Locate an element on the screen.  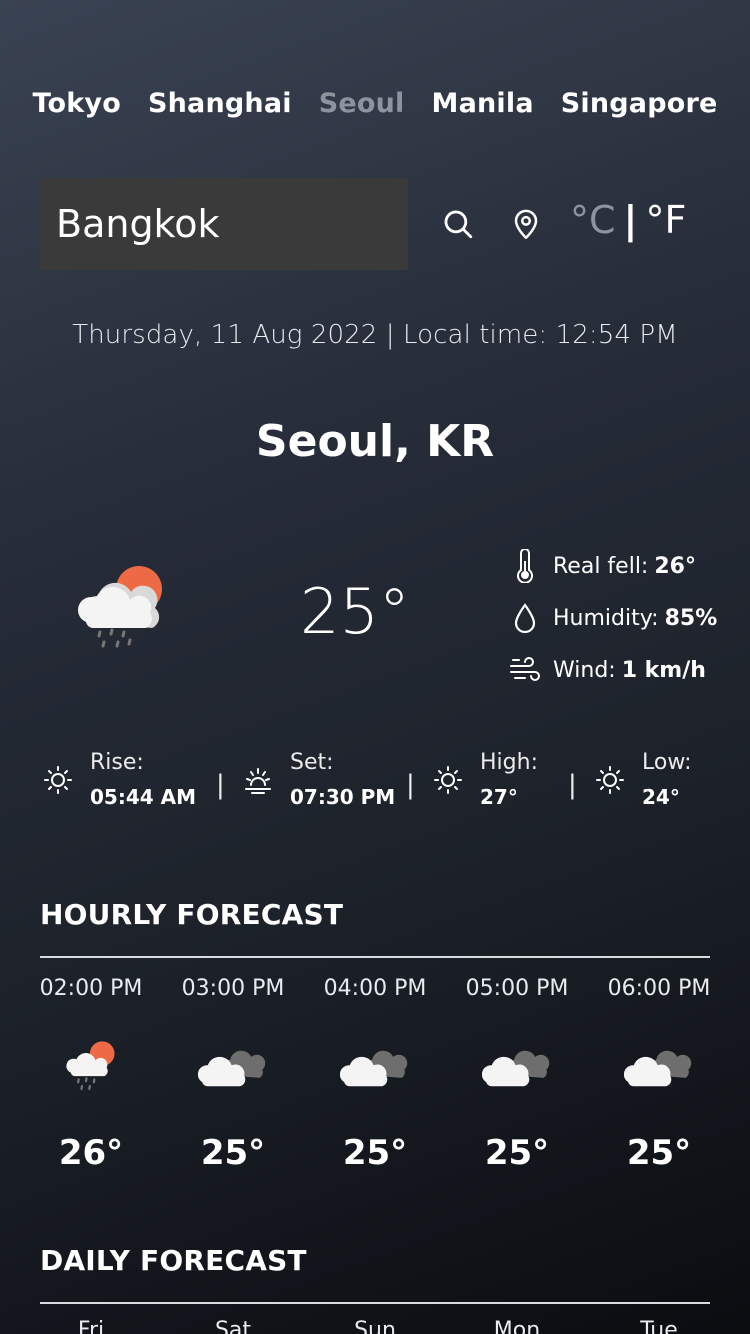
real-feel-value: 26° is located at coordinates (675, 566).